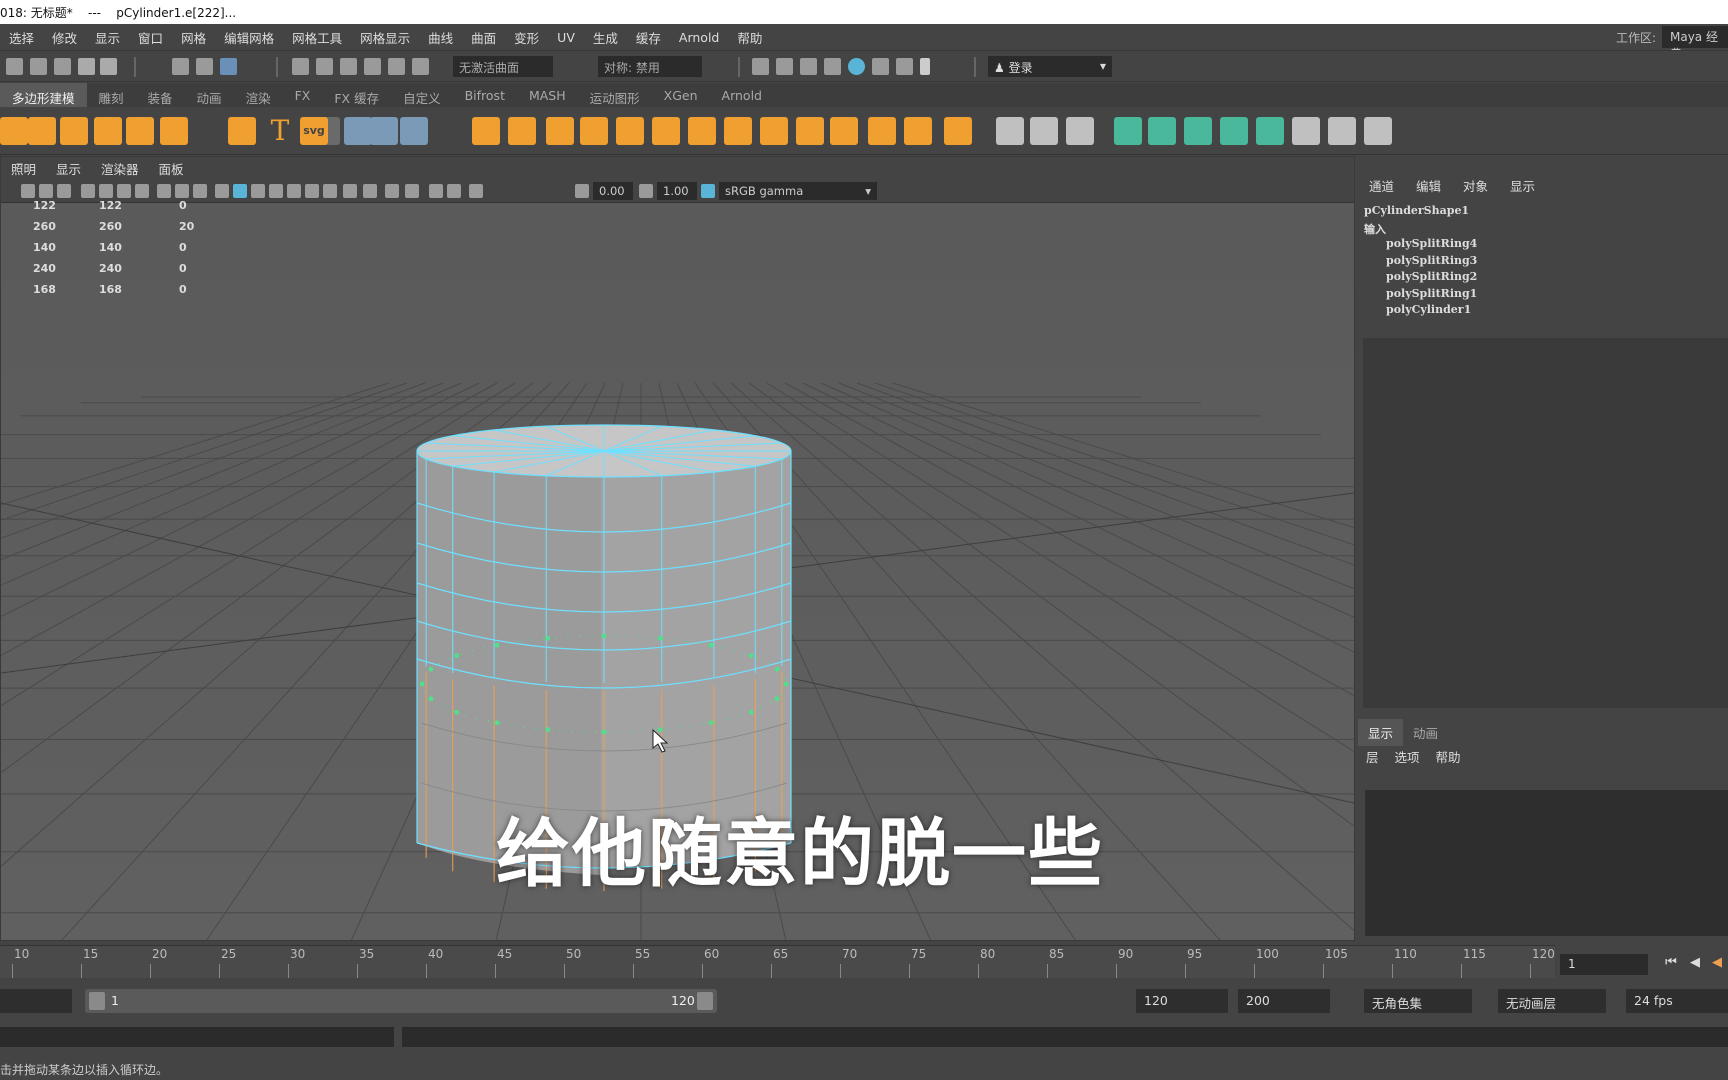 This screenshot has width=1728, height=1080. What do you see at coordinates (1044, 131) in the screenshot?
I see `measure-icon` at bounding box center [1044, 131].